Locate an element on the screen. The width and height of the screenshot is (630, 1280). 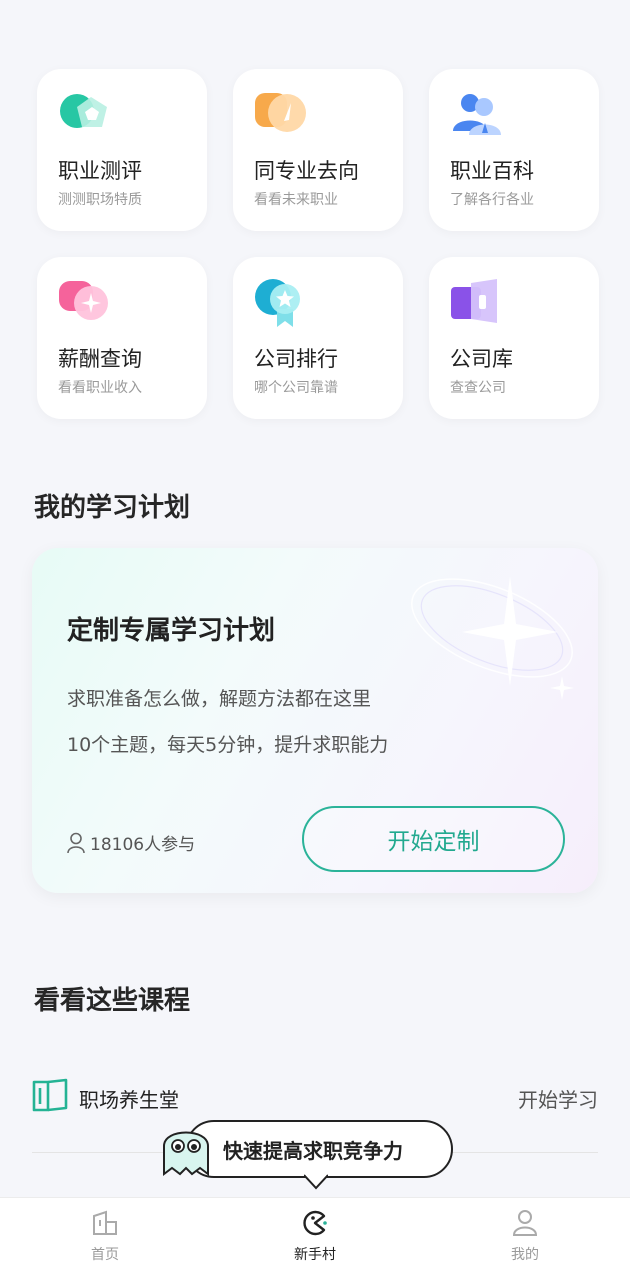
tool-title: 公司排行 is located at coordinates (296, 359).